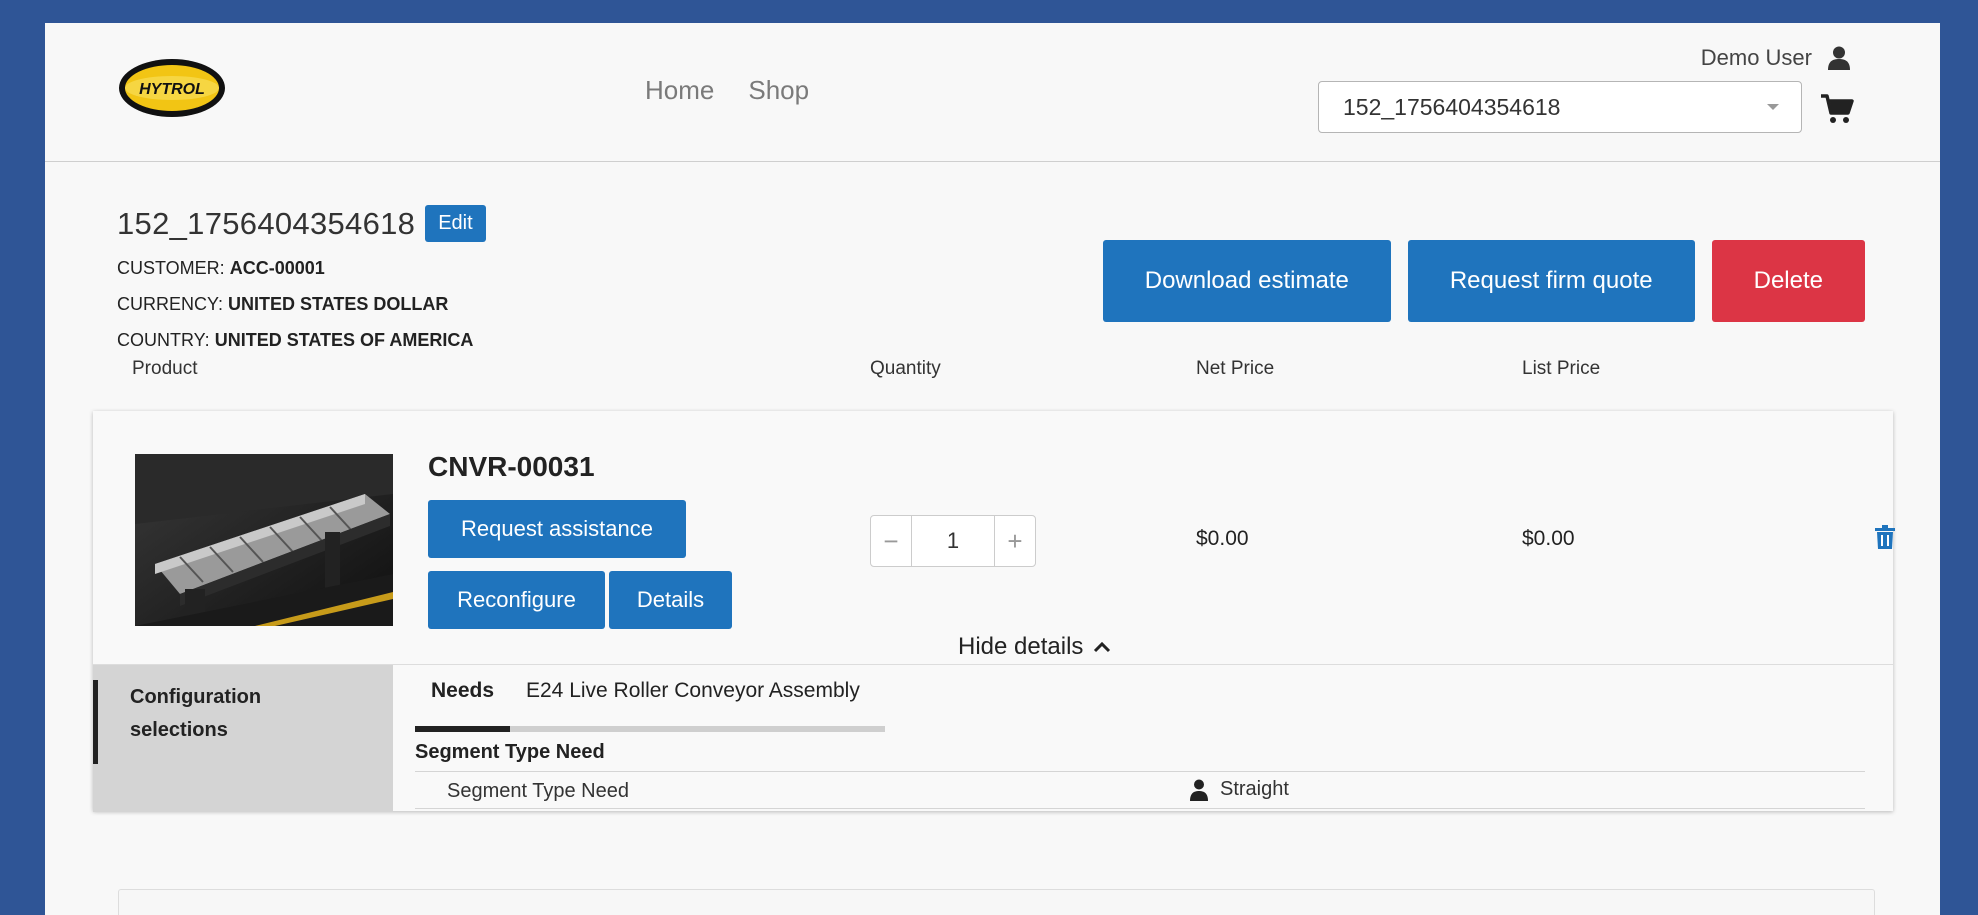  Describe the element at coordinates (905, 368) in the screenshot. I see `column-quantity: Quantity` at that location.